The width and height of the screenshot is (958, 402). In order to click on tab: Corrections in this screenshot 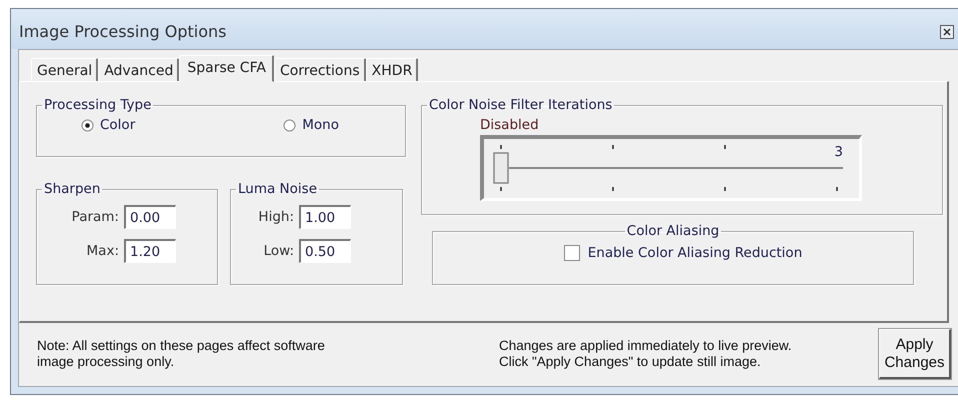, I will do `click(320, 69)`.